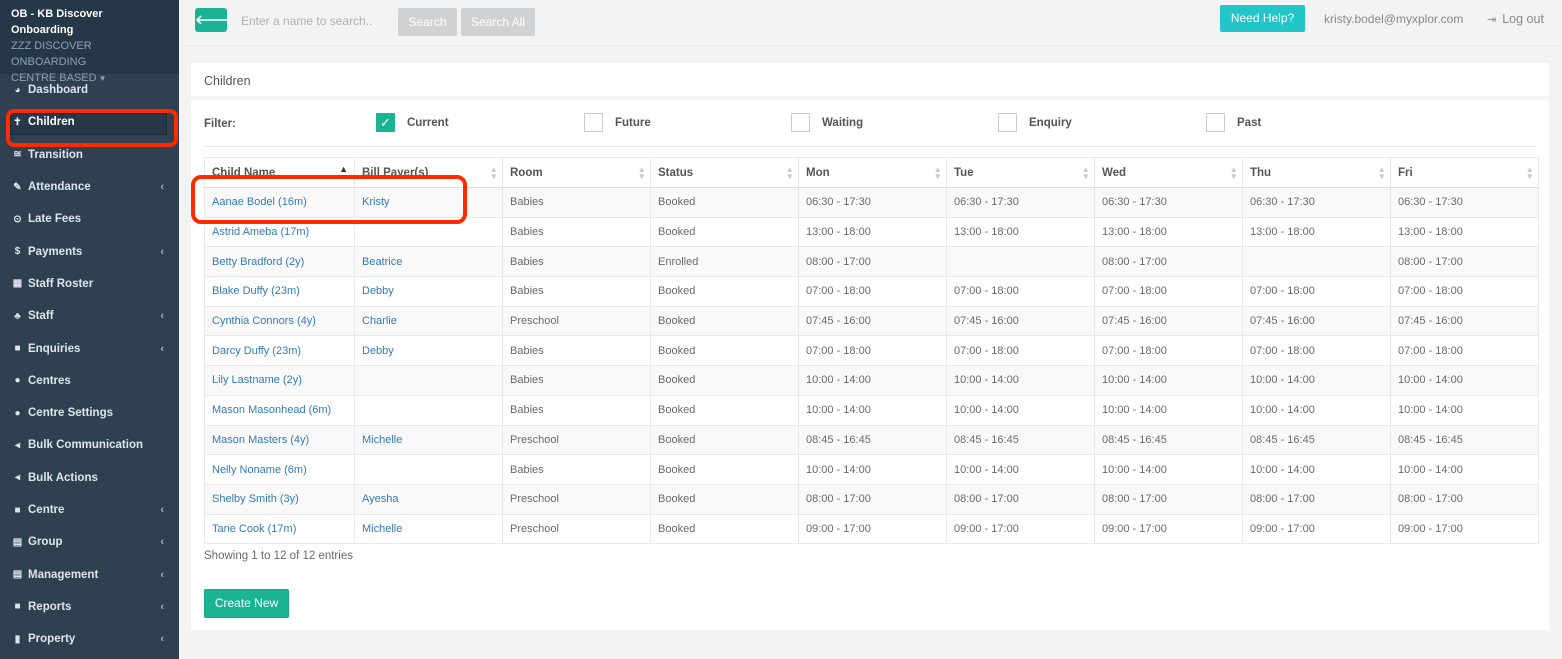  What do you see at coordinates (254, 529) in the screenshot?
I see `child-name-link: Tane Cook (17m)` at bounding box center [254, 529].